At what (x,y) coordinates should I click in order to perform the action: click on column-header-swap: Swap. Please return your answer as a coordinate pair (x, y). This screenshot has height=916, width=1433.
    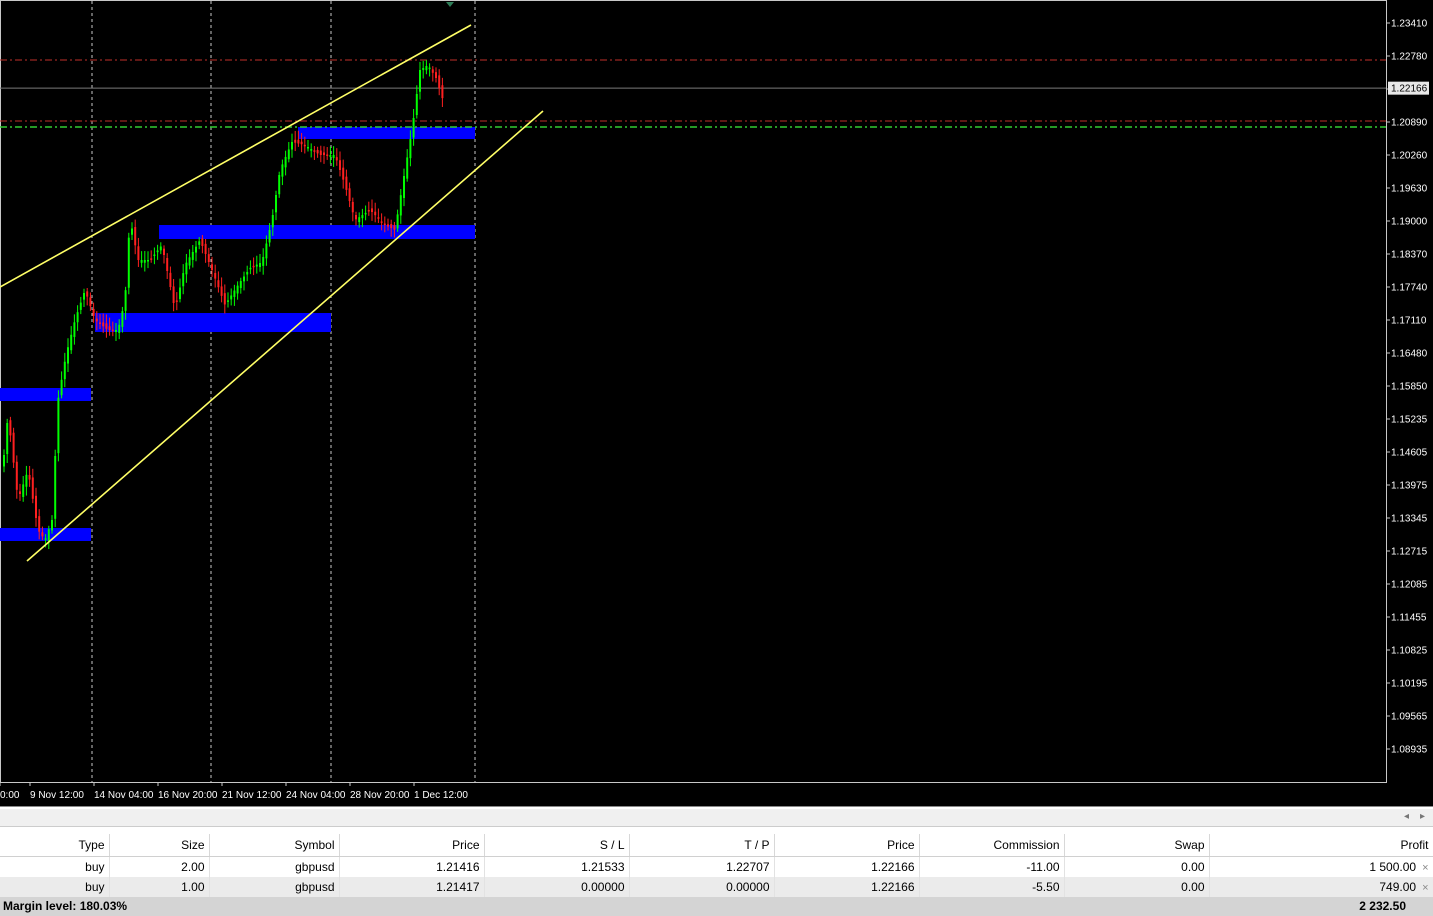
    Looking at the image, I should click on (1137, 845).